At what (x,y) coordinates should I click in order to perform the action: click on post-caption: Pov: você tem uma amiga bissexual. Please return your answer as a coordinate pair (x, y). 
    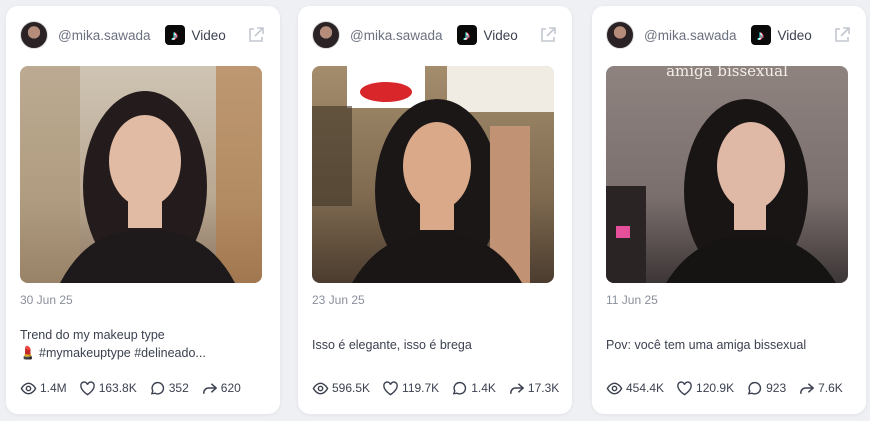
    Looking at the image, I should click on (729, 345).